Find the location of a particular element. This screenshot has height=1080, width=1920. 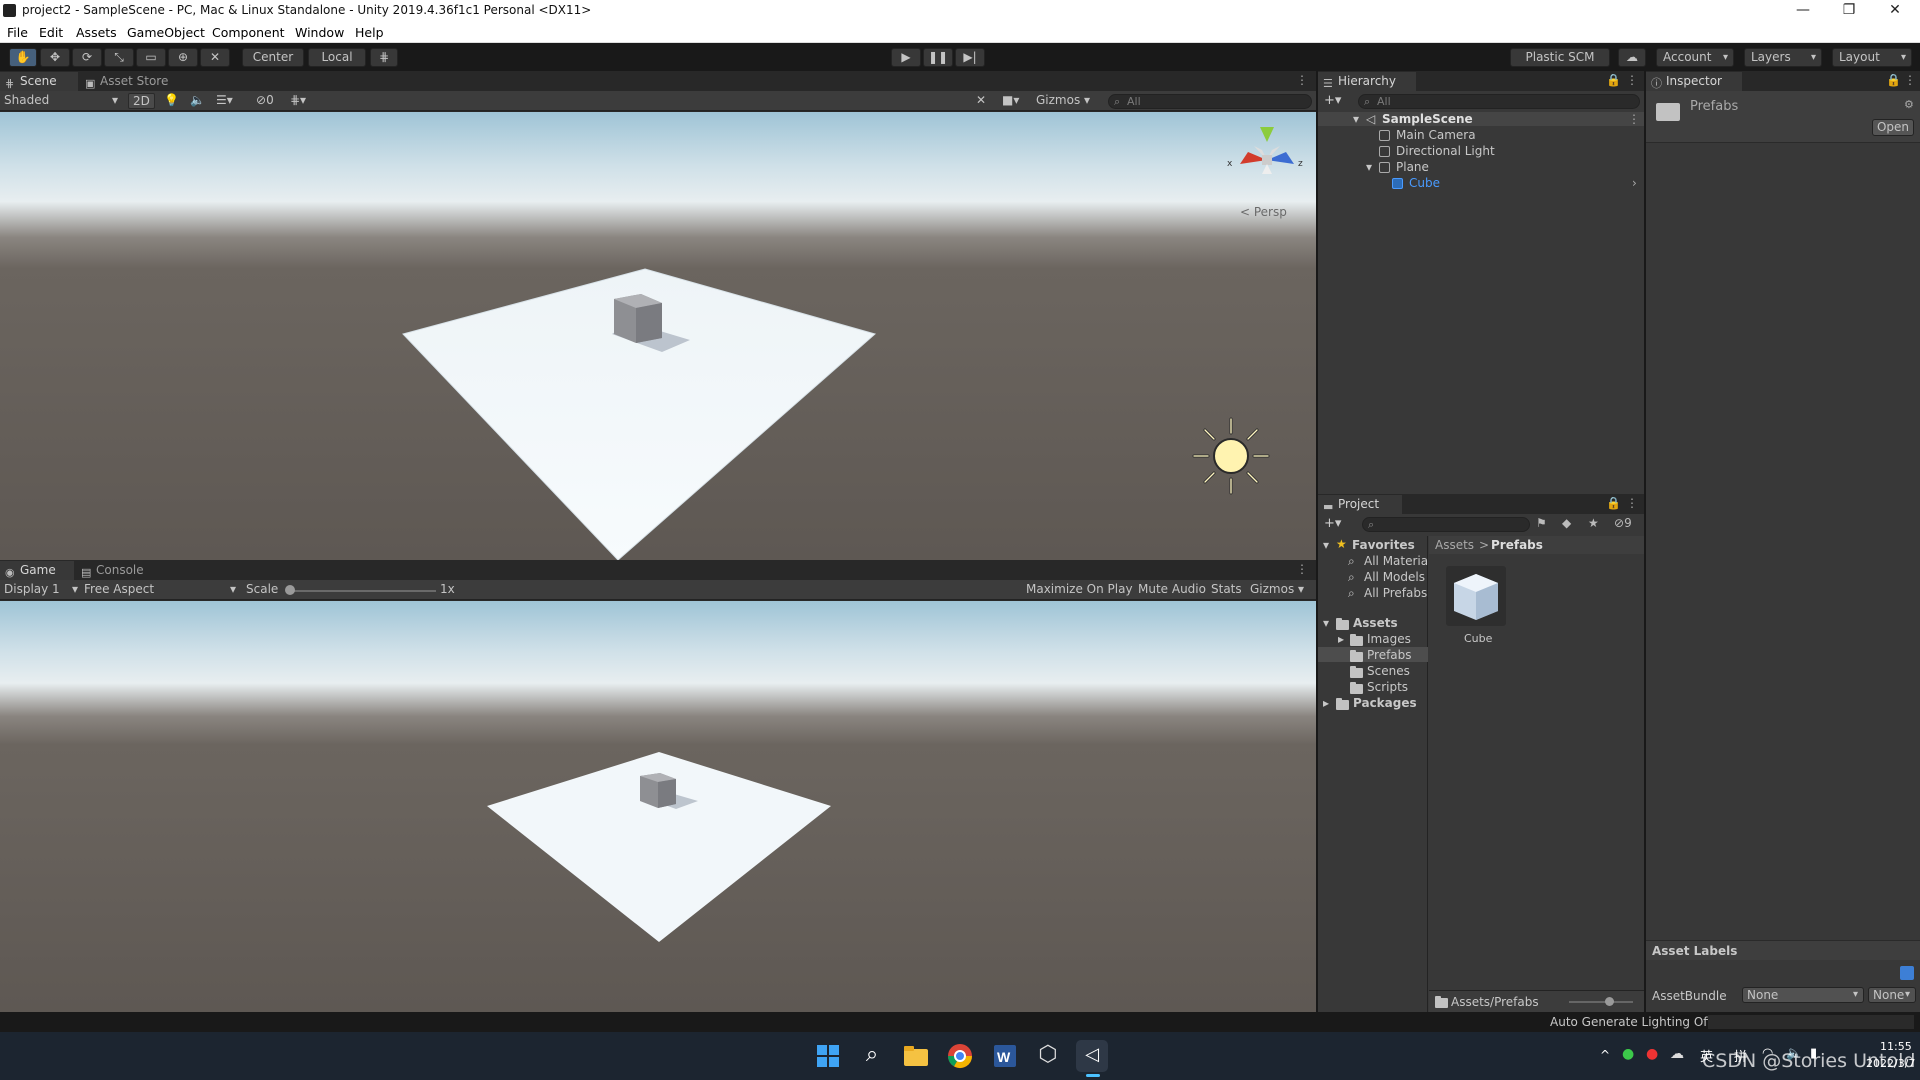

orientation-gizmo: x z is located at coordinates (1267, 167).